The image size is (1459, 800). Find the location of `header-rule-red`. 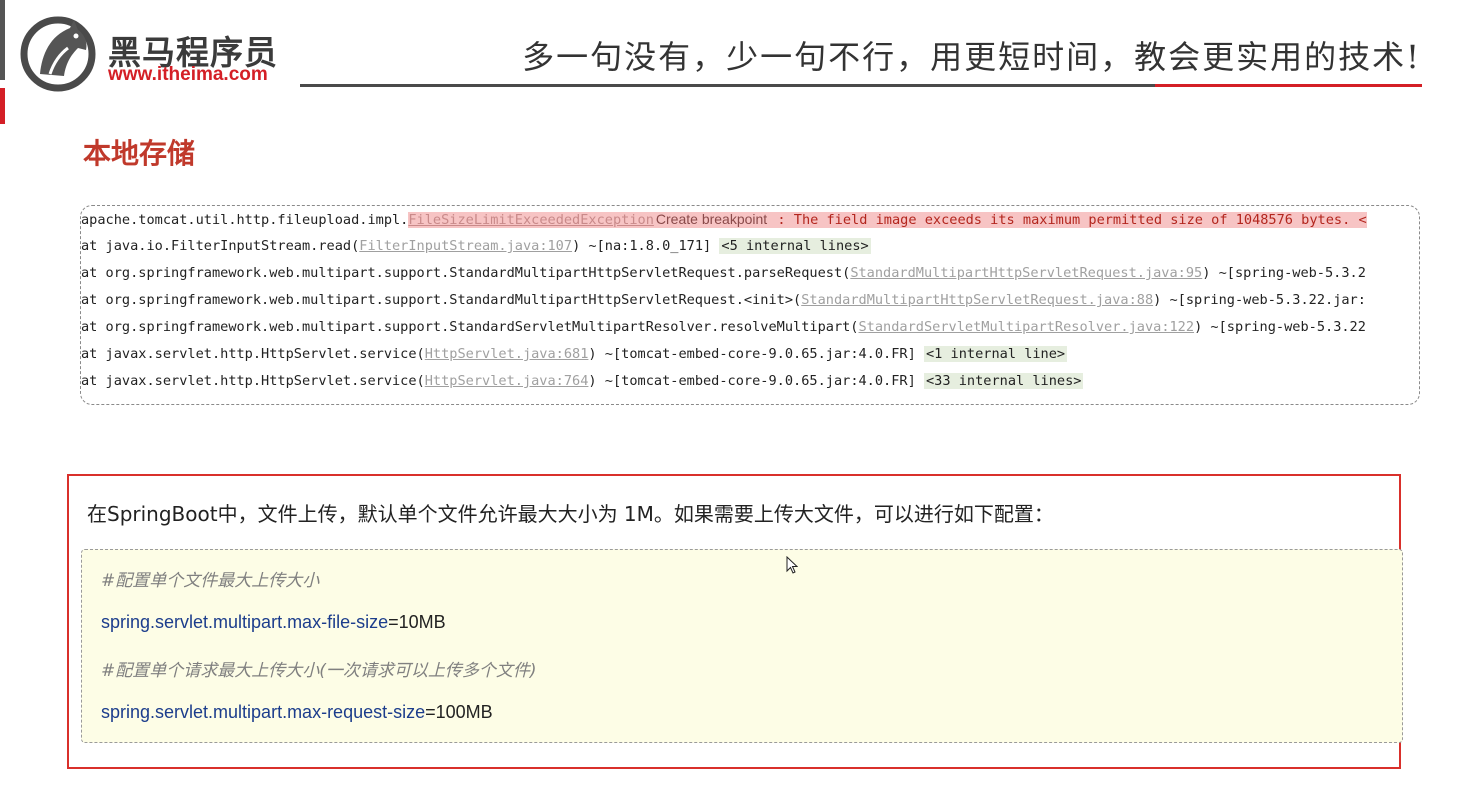

header-rule-red is located at coordinates (1288, 85).